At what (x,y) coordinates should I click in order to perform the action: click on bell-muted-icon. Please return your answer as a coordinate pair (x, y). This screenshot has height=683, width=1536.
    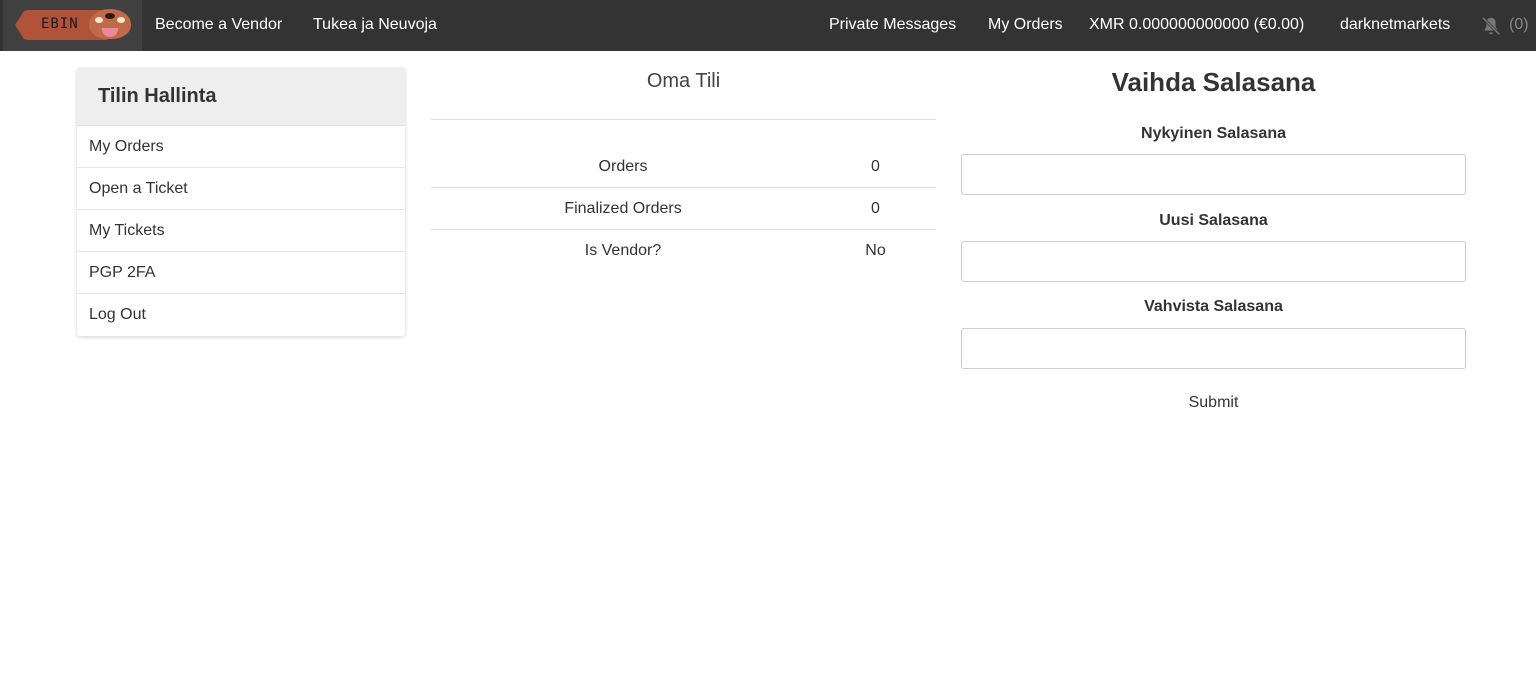
    Looking at the image, I should click on (1491, 26).